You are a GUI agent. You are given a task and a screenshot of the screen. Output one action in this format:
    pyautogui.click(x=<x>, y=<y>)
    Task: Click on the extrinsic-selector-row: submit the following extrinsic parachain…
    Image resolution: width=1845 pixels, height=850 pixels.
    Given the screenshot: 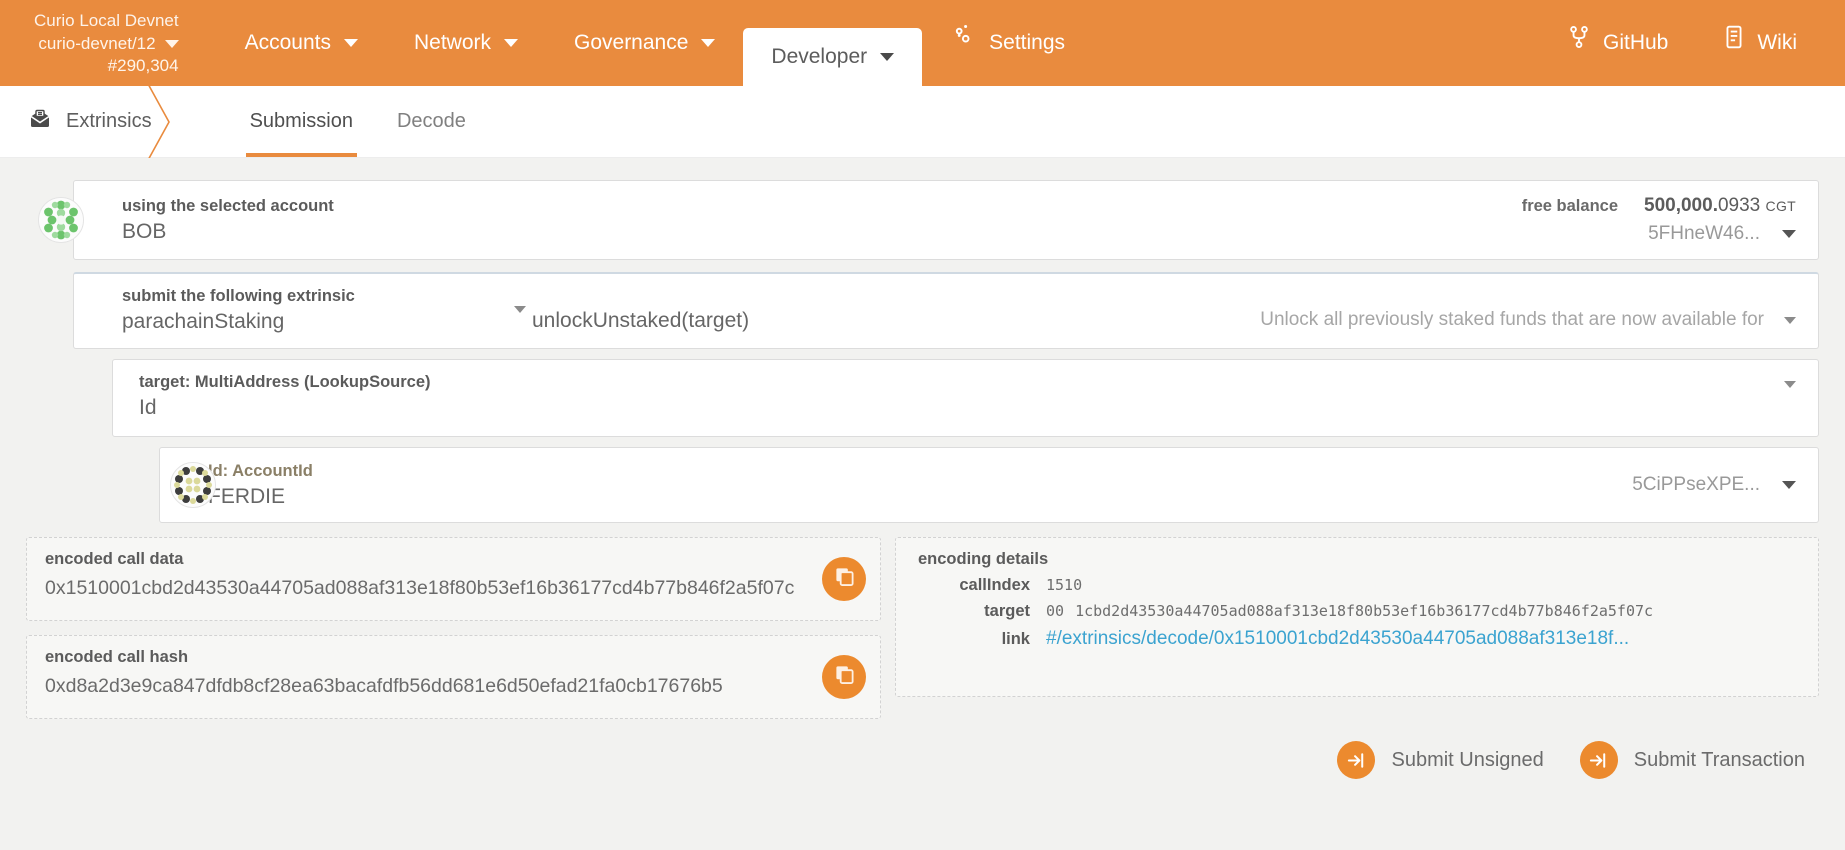 What is the action you would take?
    pyautogui.click(x=946, y=310)
    